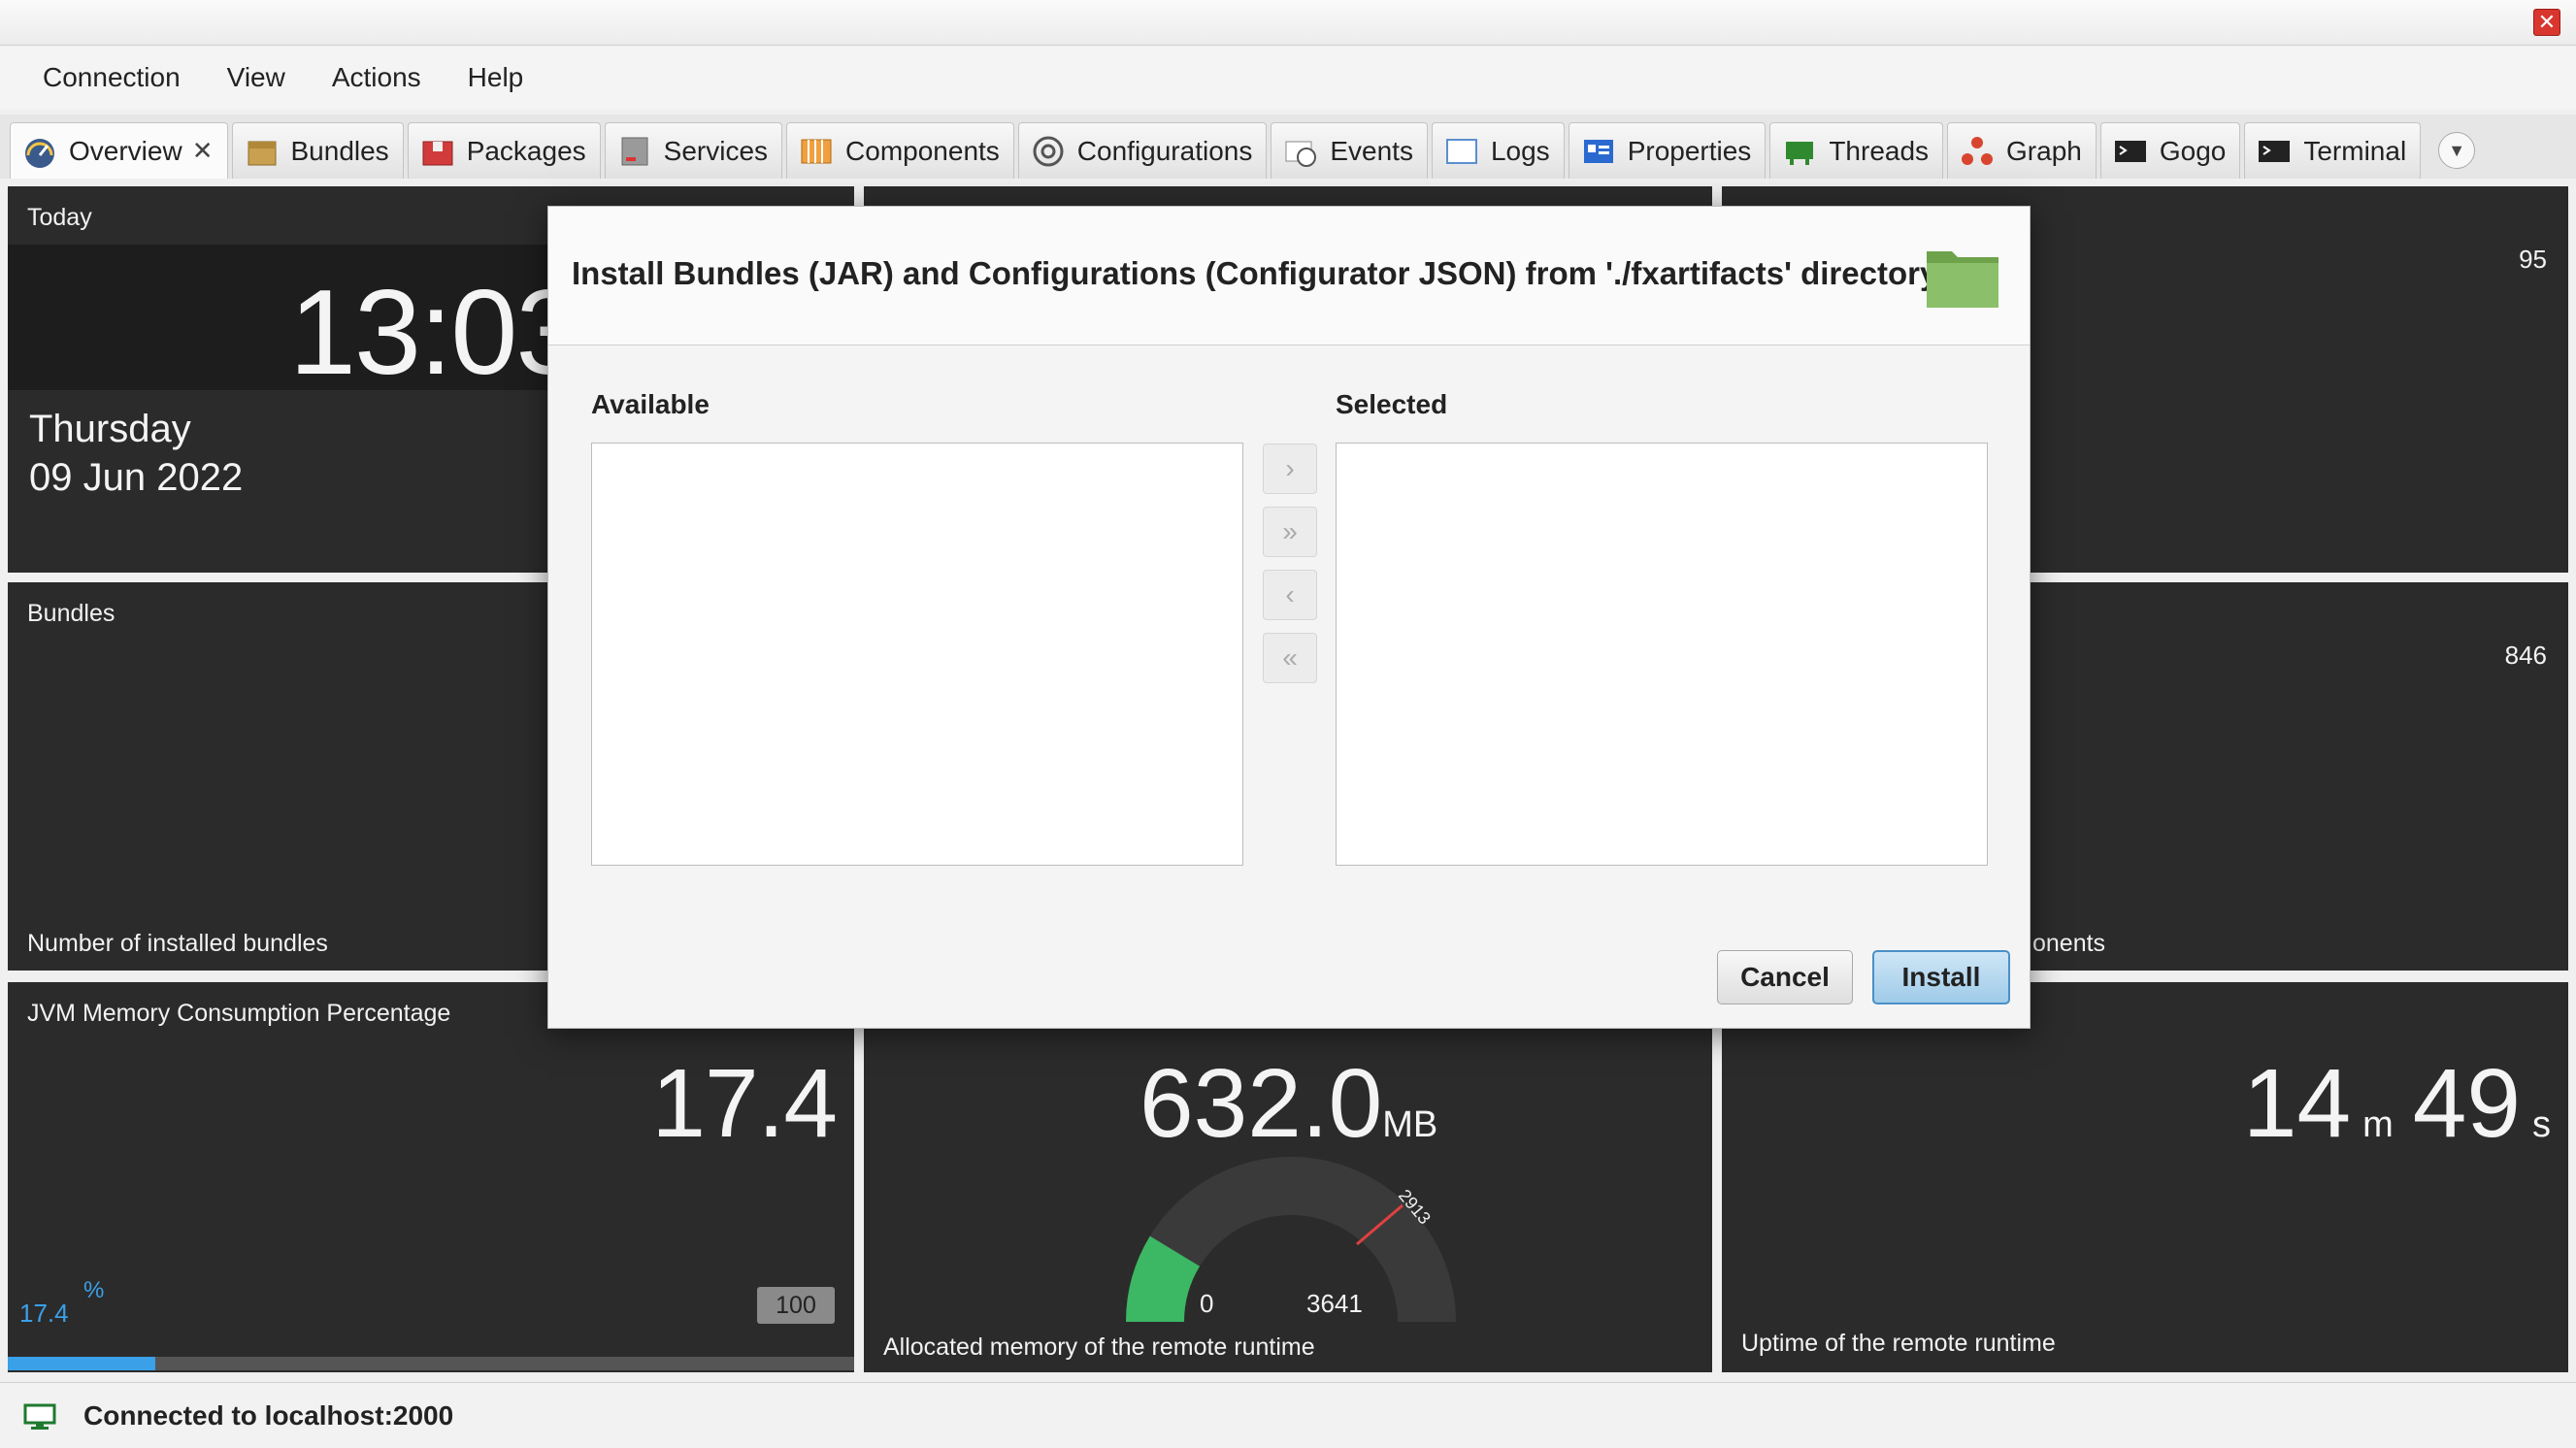 Image resolution: width=2576 pixels, height=1448 pixels. I want to click on tab-events: Events, so click(1349, 150).